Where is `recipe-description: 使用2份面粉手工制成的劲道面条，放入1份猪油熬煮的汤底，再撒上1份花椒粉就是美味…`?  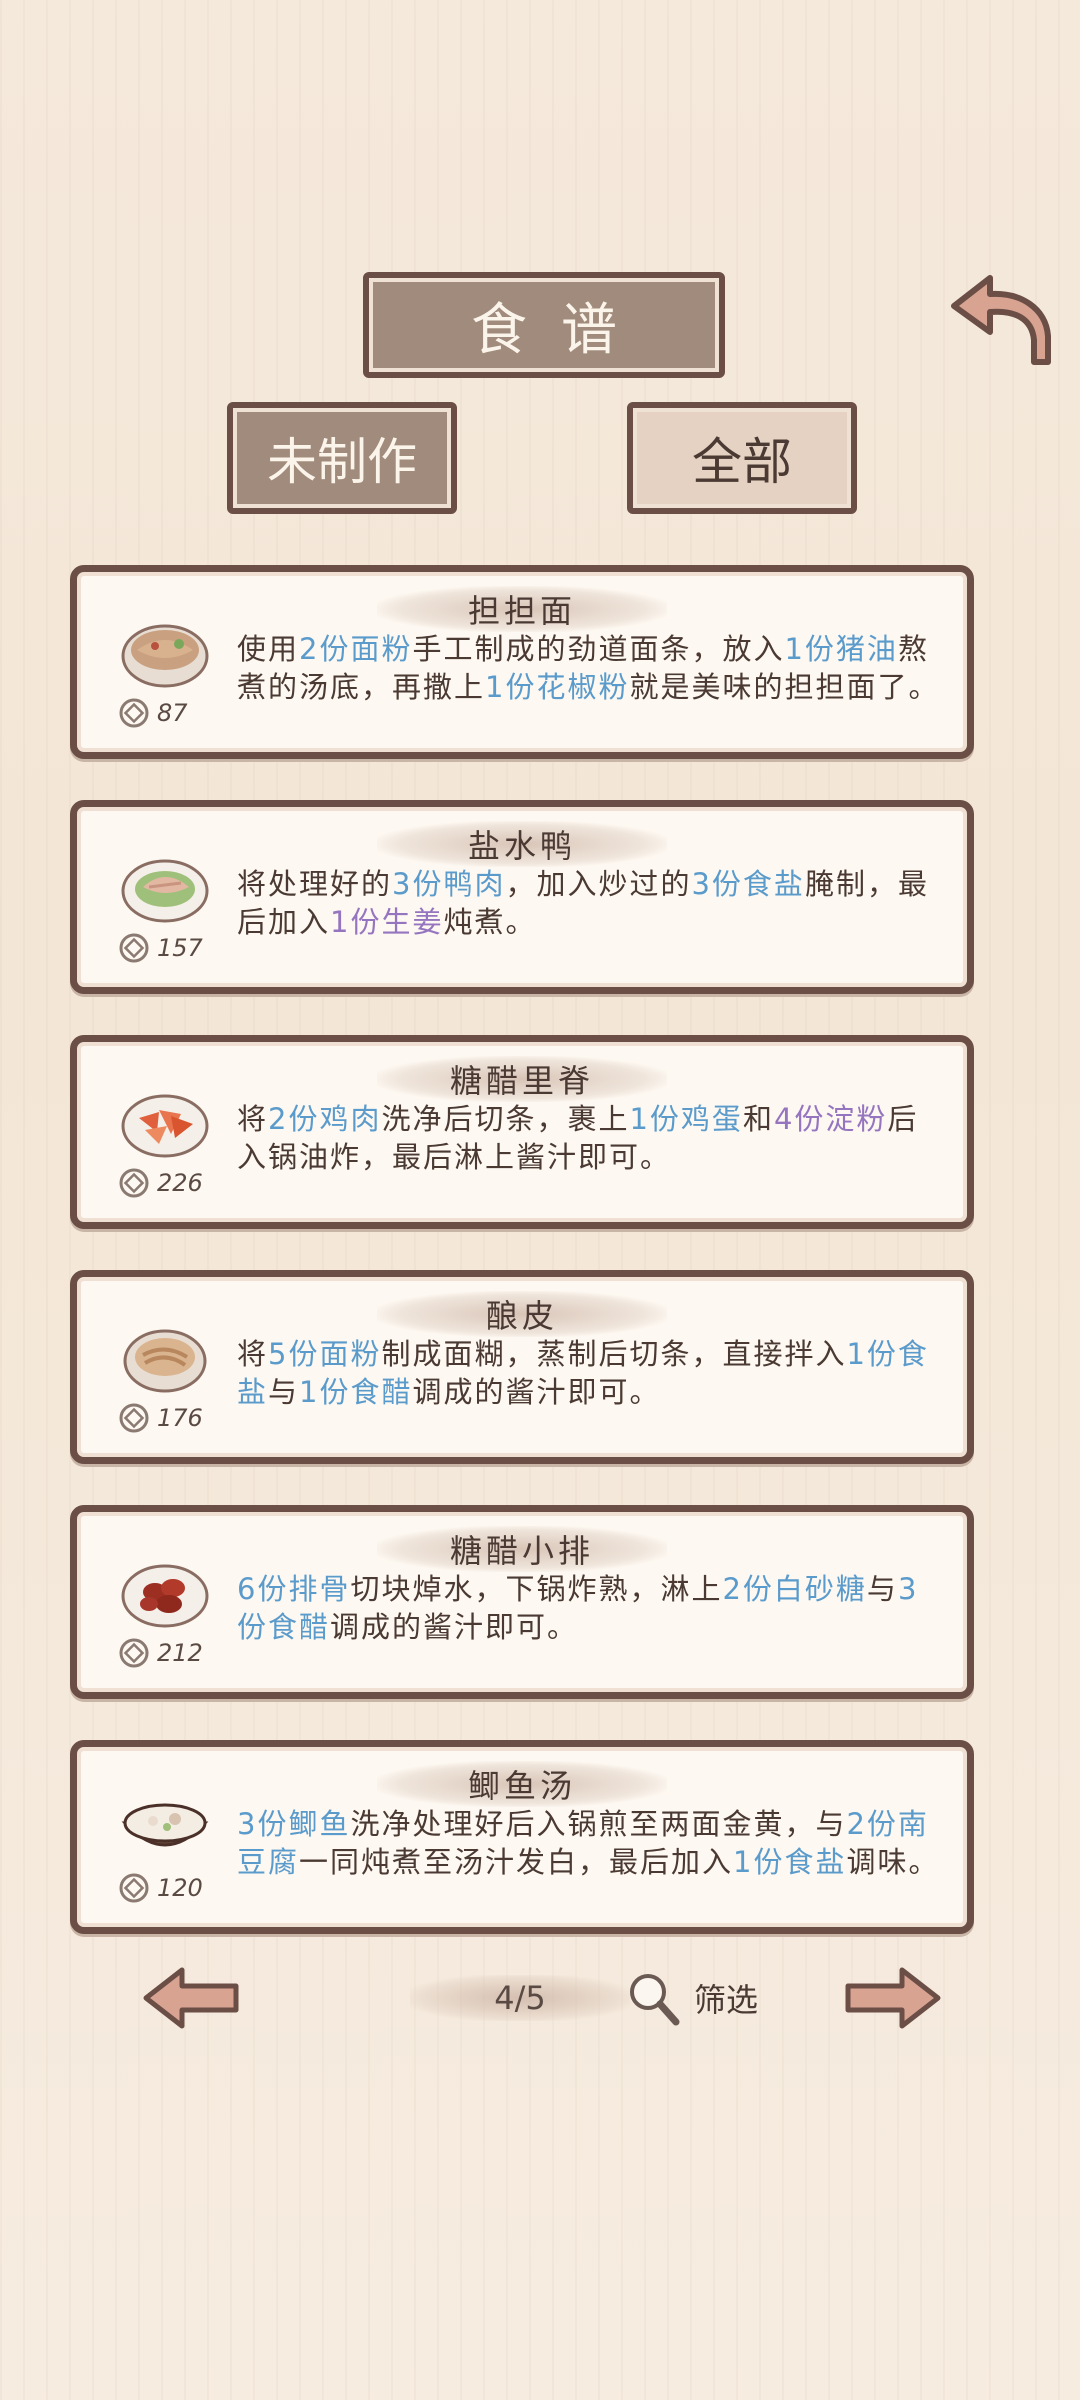 recipe-description: 使用2份面粉手工制成的劲道面条，放入1份猪油熬煮的汤底，再撒上1份花椒粉就是美味… is located at coordinates (588, 668).